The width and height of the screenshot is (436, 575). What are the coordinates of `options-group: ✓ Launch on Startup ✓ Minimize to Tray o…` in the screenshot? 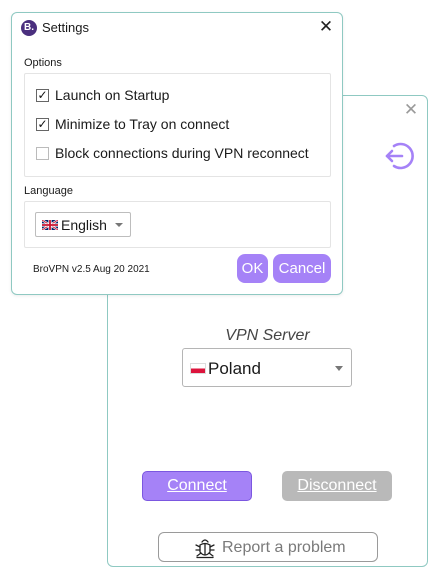 It's located at (177, 125).